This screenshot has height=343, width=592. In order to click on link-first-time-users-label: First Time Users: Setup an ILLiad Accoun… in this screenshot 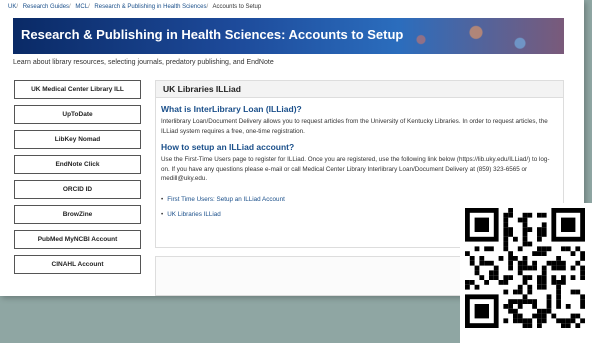, I will do `click(226, 199)`.